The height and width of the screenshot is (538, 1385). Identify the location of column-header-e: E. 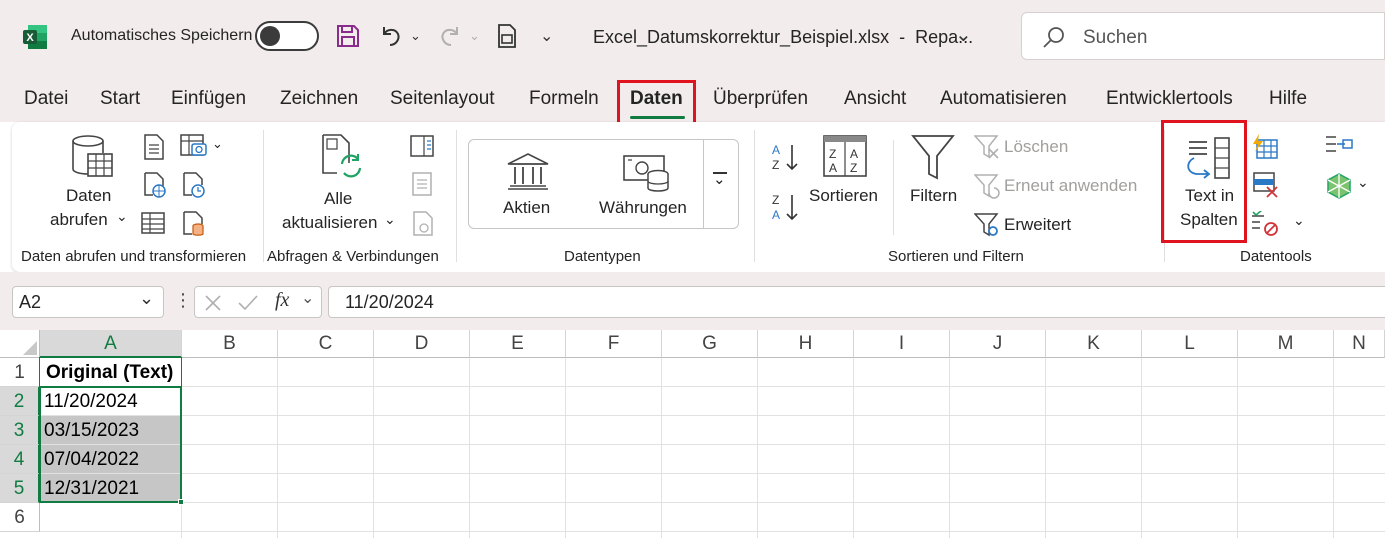
(518, 344).